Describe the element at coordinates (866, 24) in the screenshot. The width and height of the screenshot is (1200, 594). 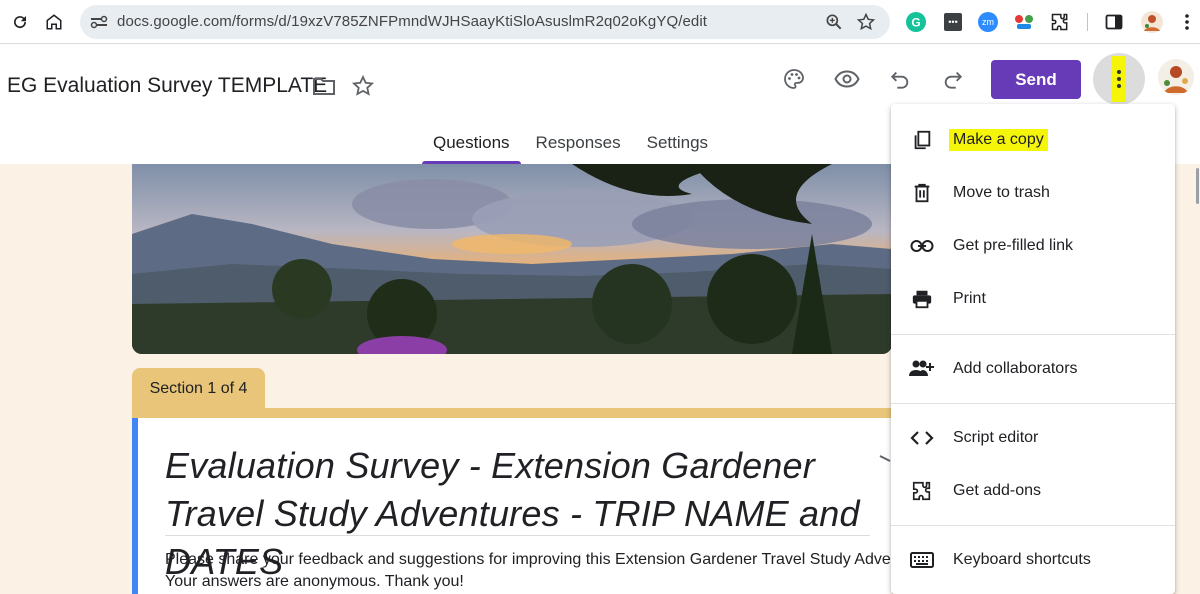
I see `bookmark-star-icon` at that location.